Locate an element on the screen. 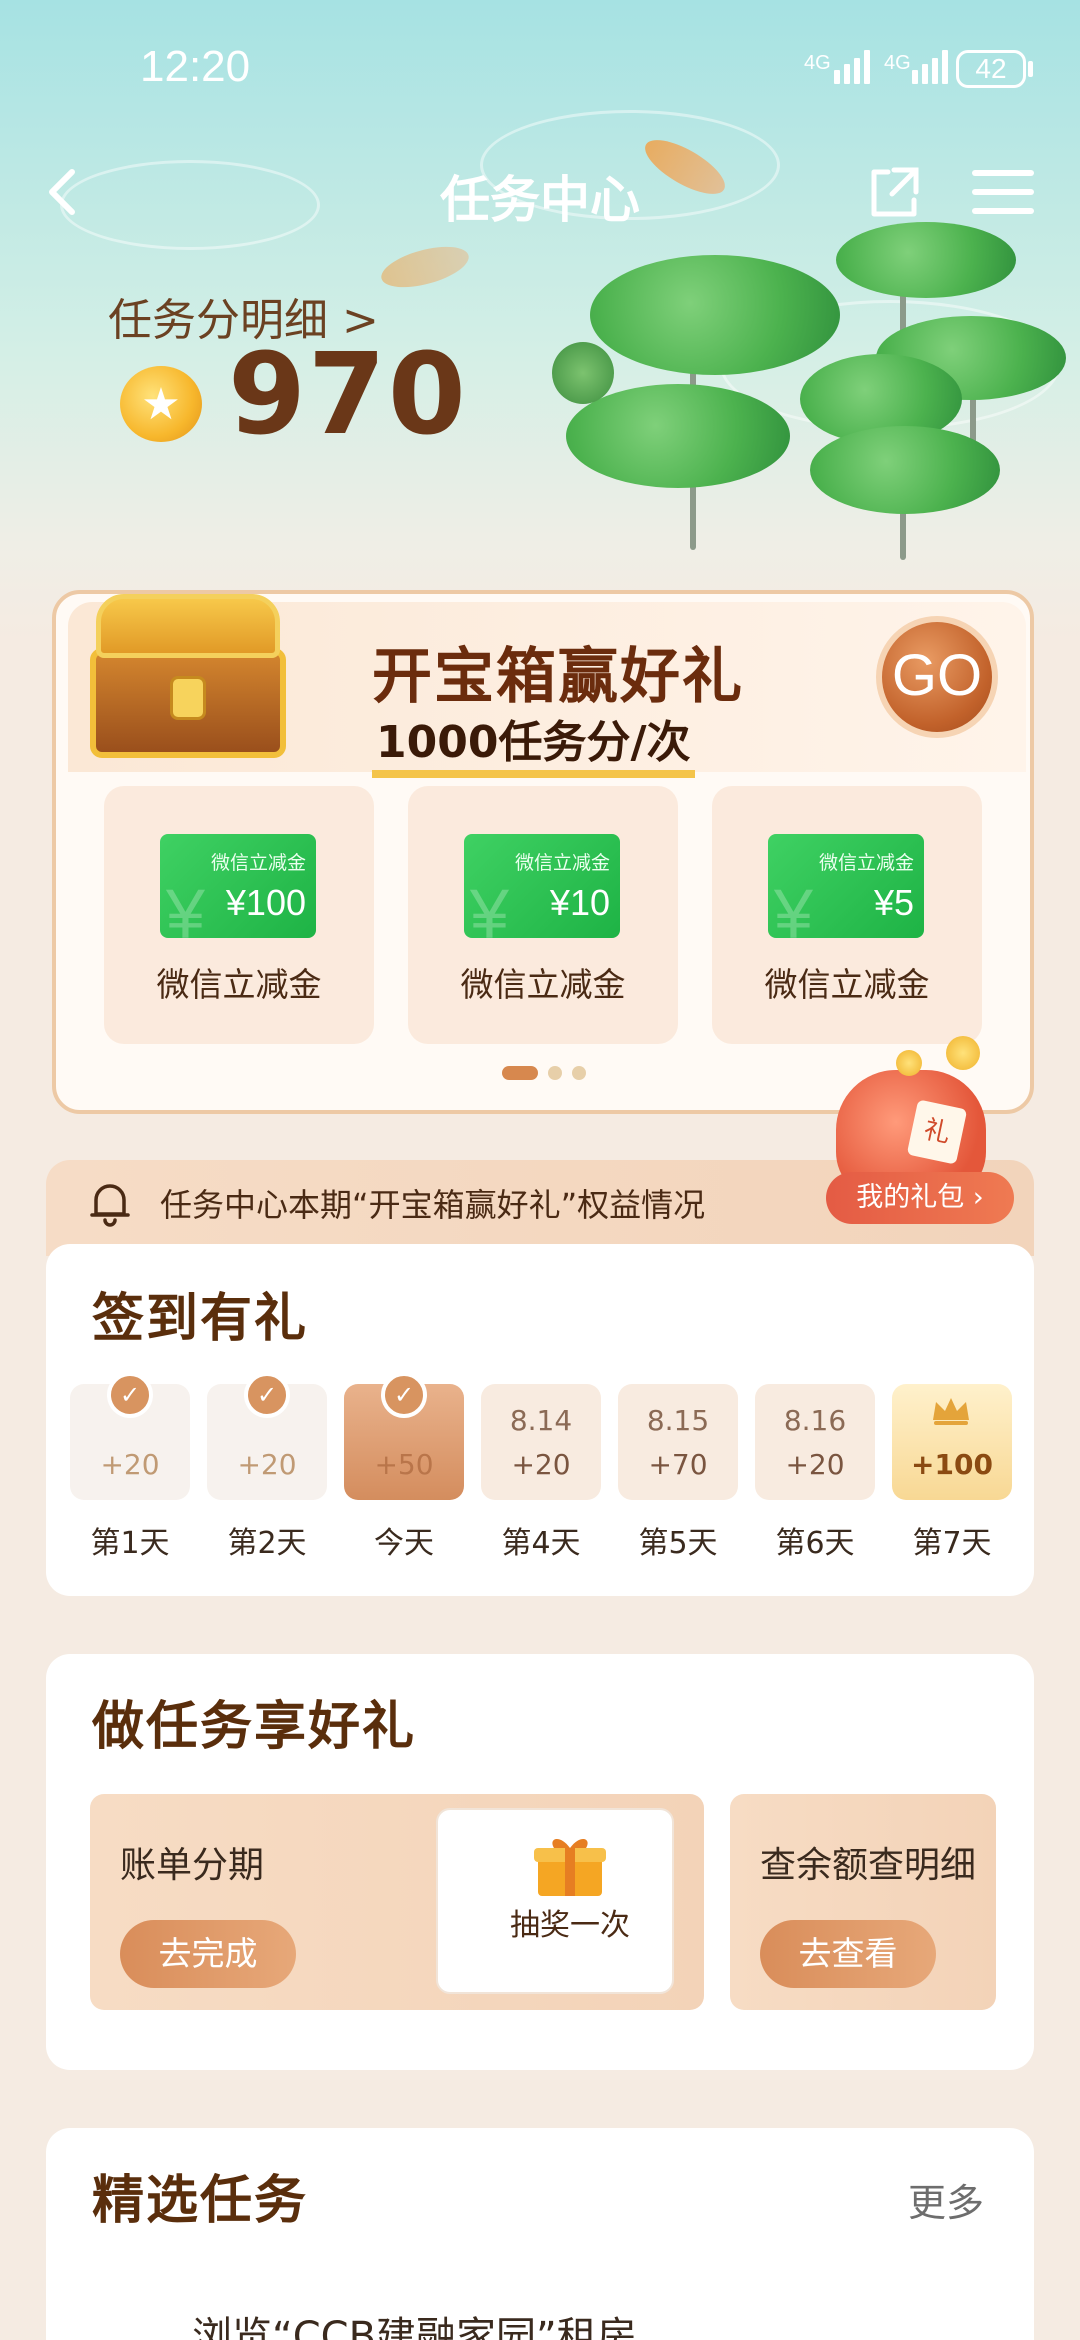 This screenshot has height=2340, width=1080. bell-icon is located at coordinates (110, 1203).